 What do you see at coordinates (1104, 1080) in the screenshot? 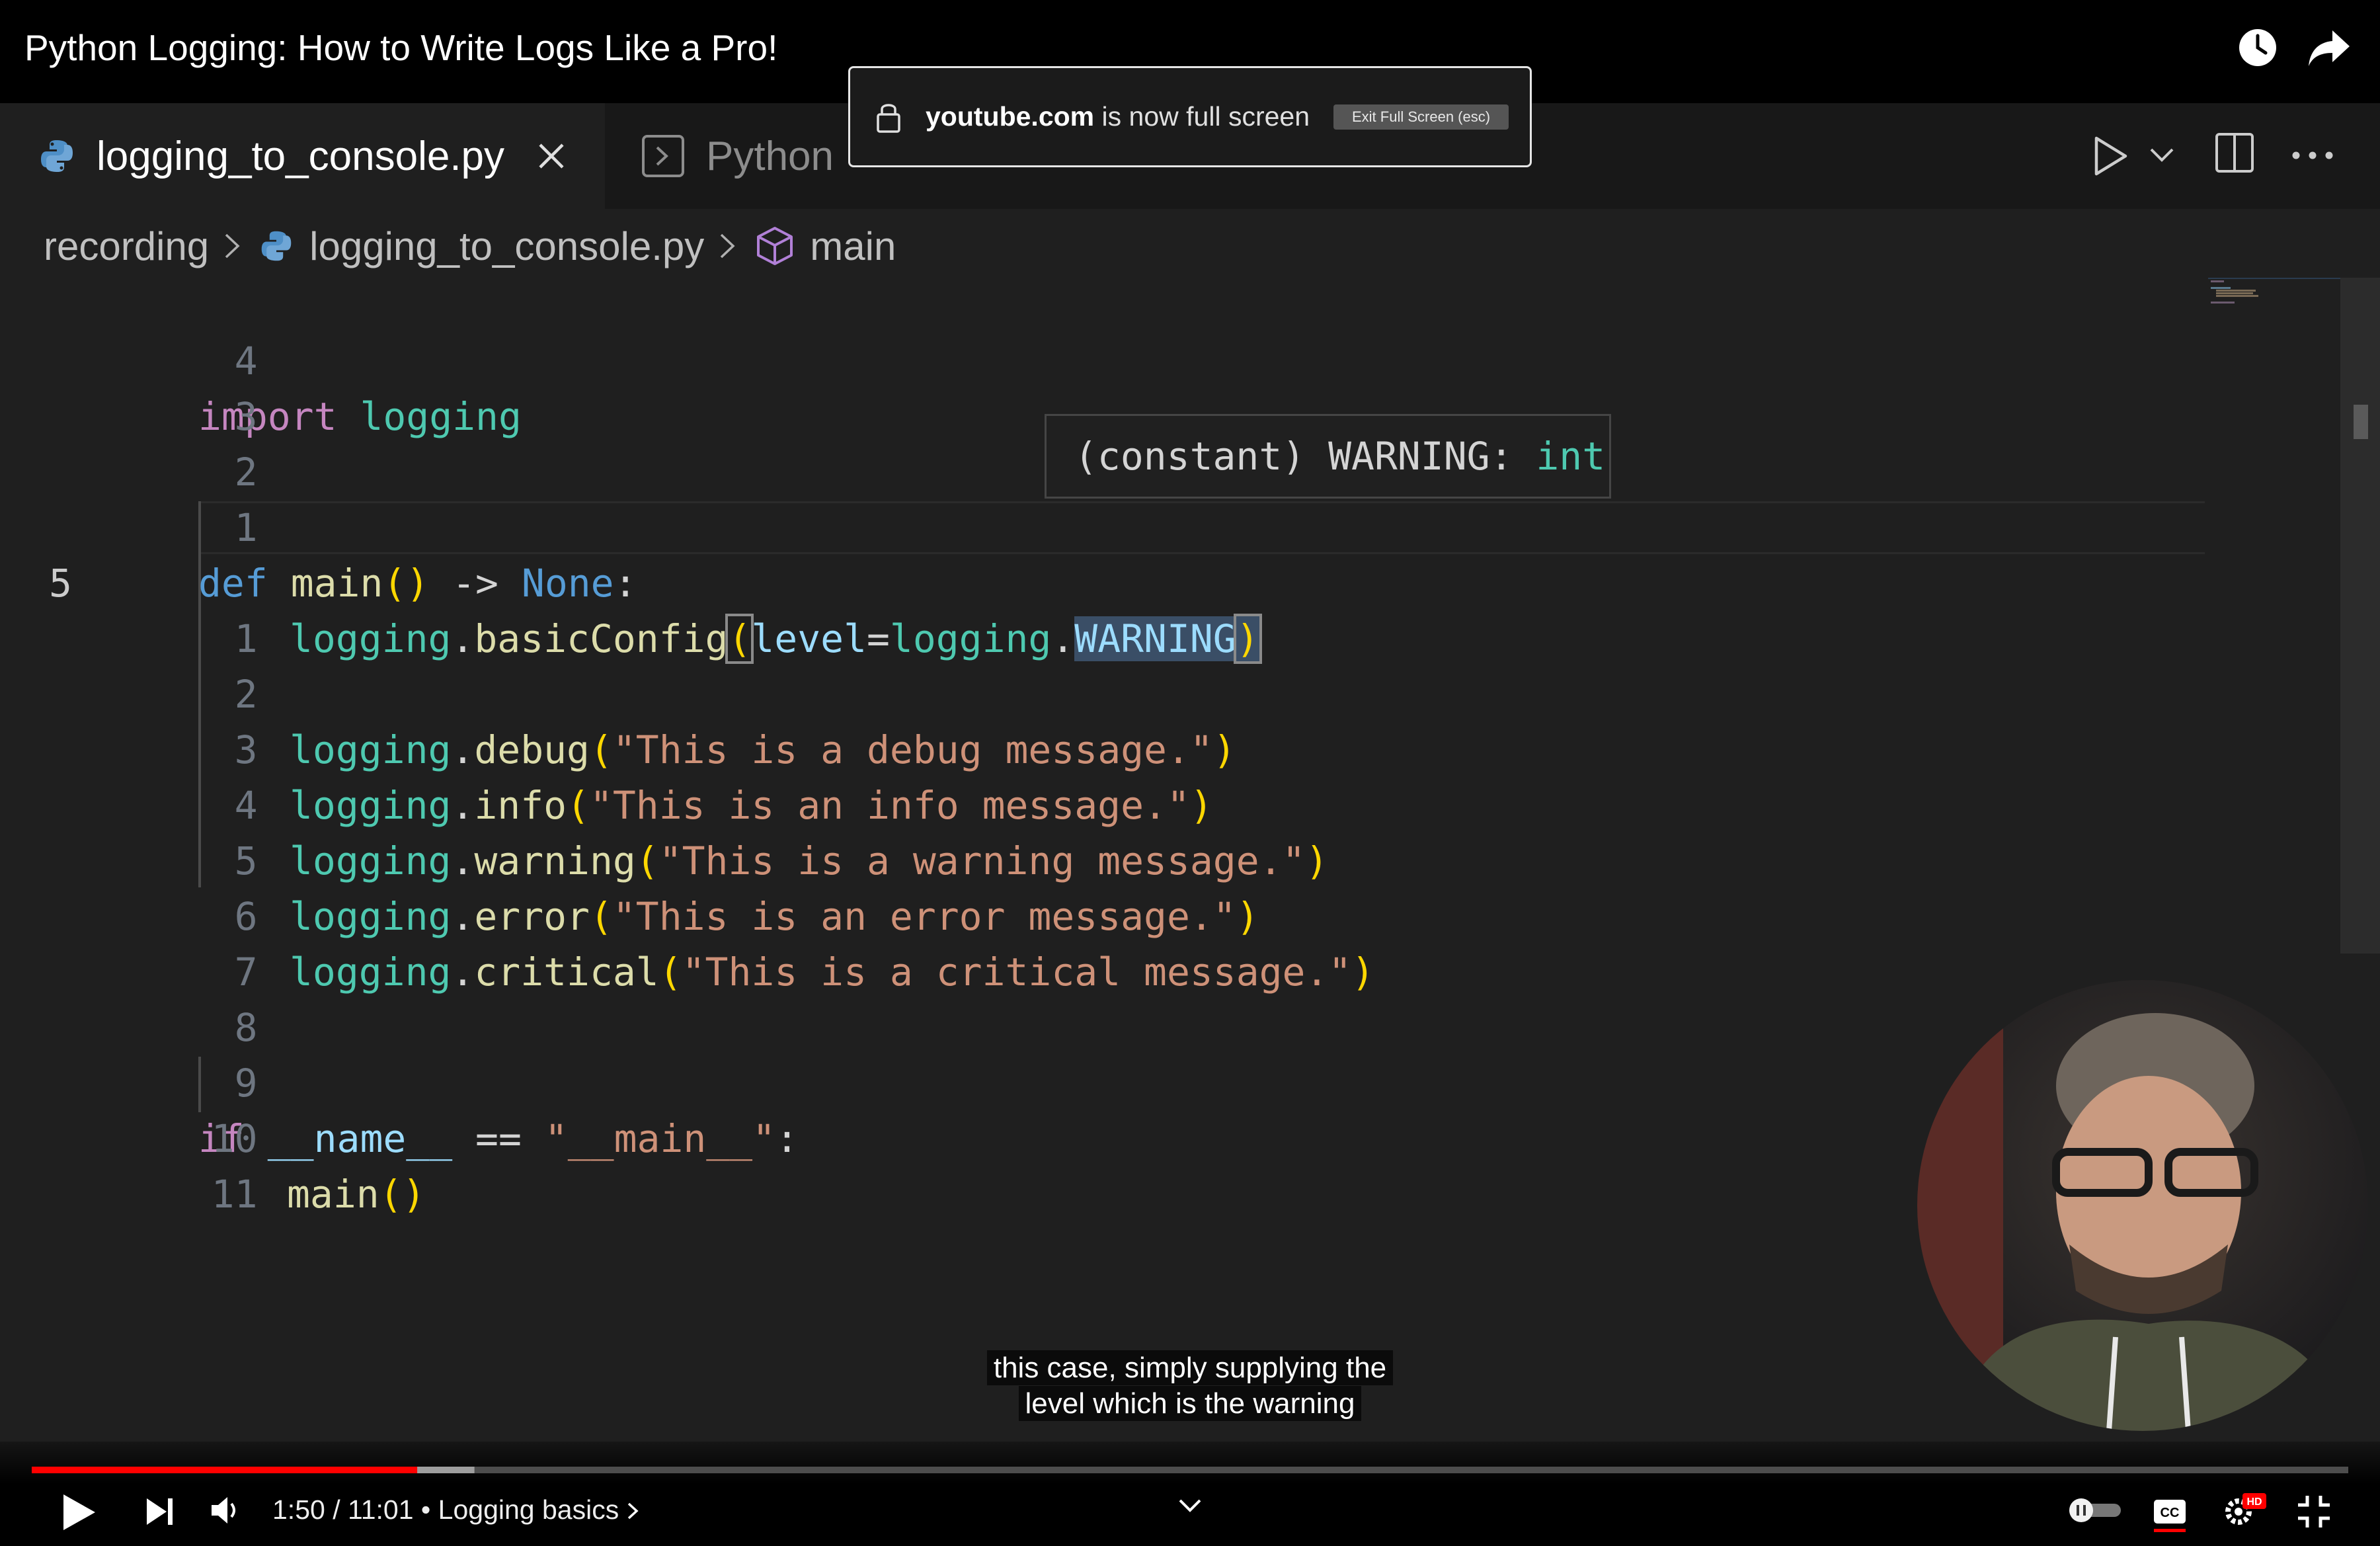
I see `code-line: 9 if __name__ == "__main__":` at bounding box center [1104, 1080].